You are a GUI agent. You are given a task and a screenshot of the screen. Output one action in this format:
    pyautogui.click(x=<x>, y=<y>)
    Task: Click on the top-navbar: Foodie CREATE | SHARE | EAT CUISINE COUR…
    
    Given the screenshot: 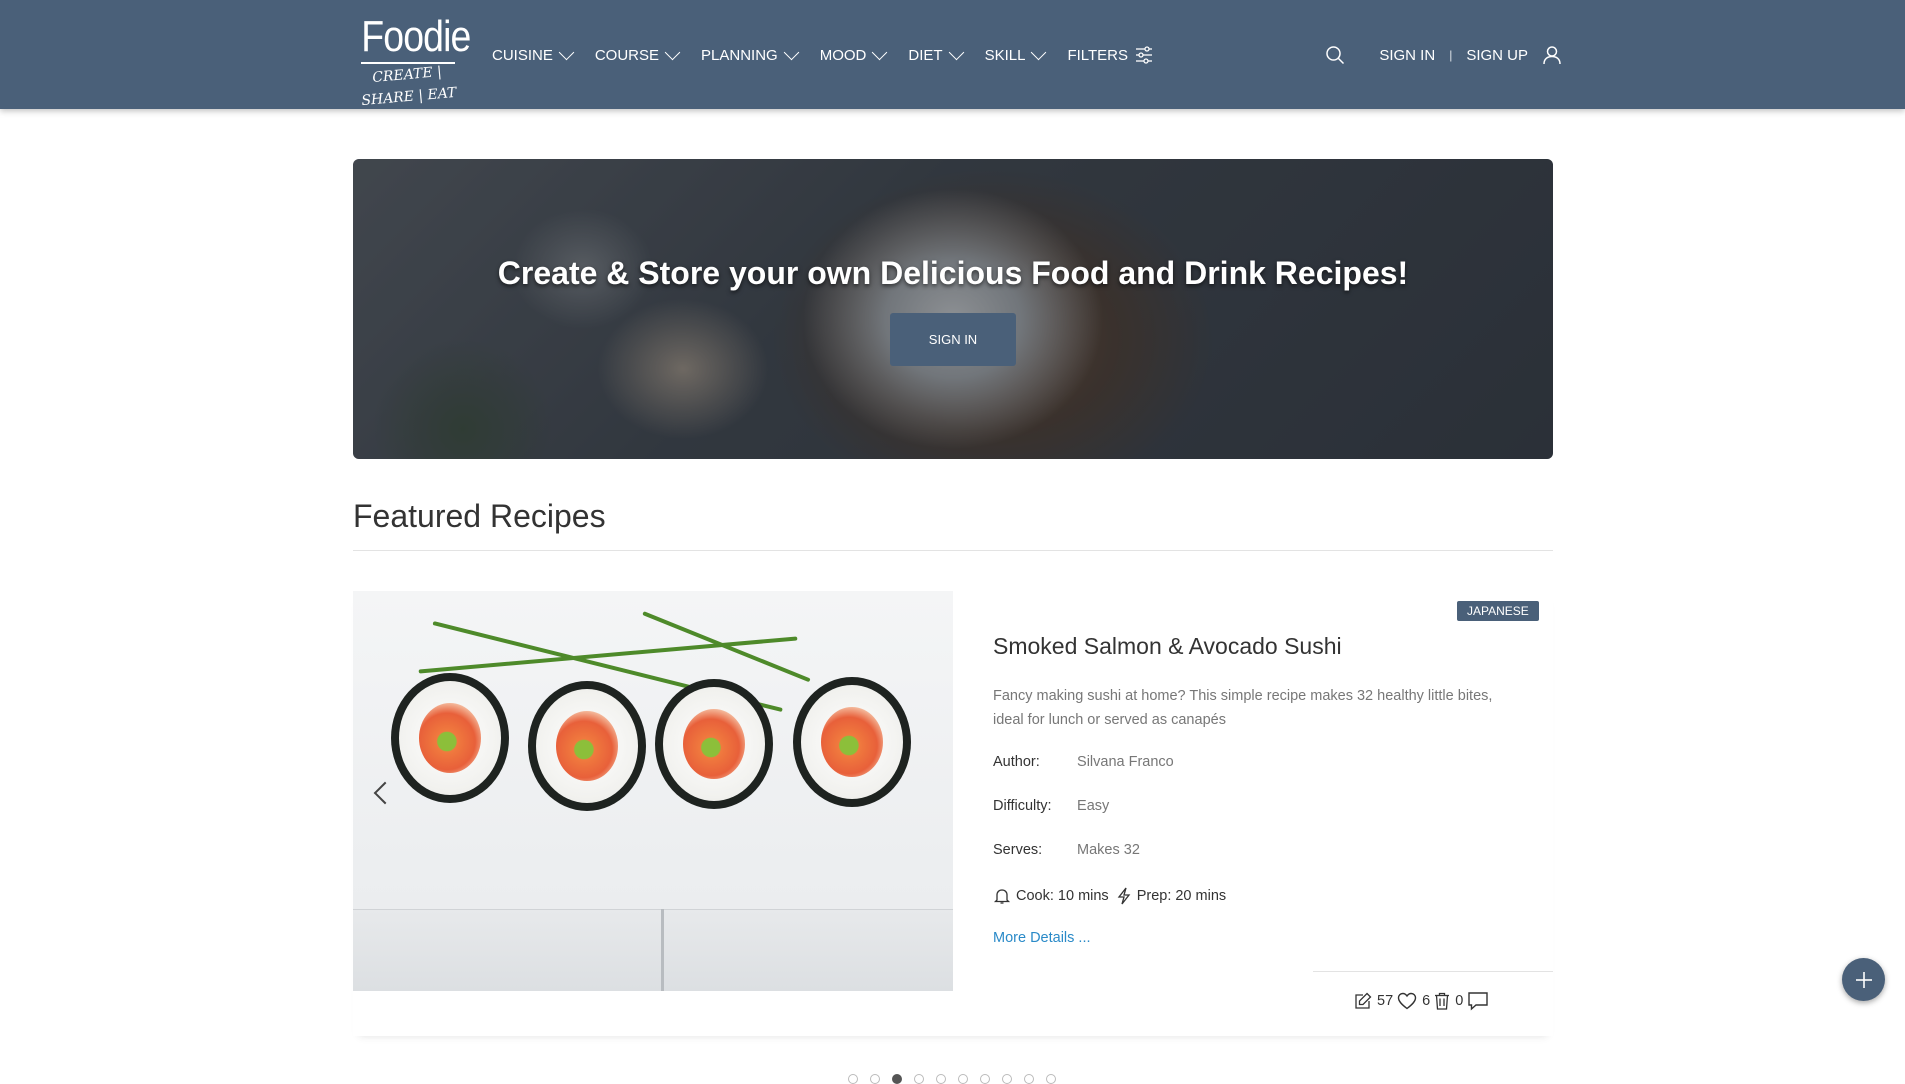 What is the action you would take?
    pyautogui.click(x=952, y=54)
    